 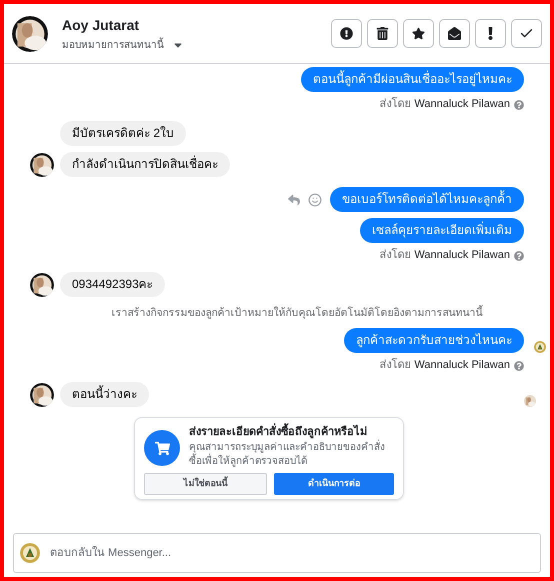 I want to click on envelope-icon, so click(x=454, y=33).